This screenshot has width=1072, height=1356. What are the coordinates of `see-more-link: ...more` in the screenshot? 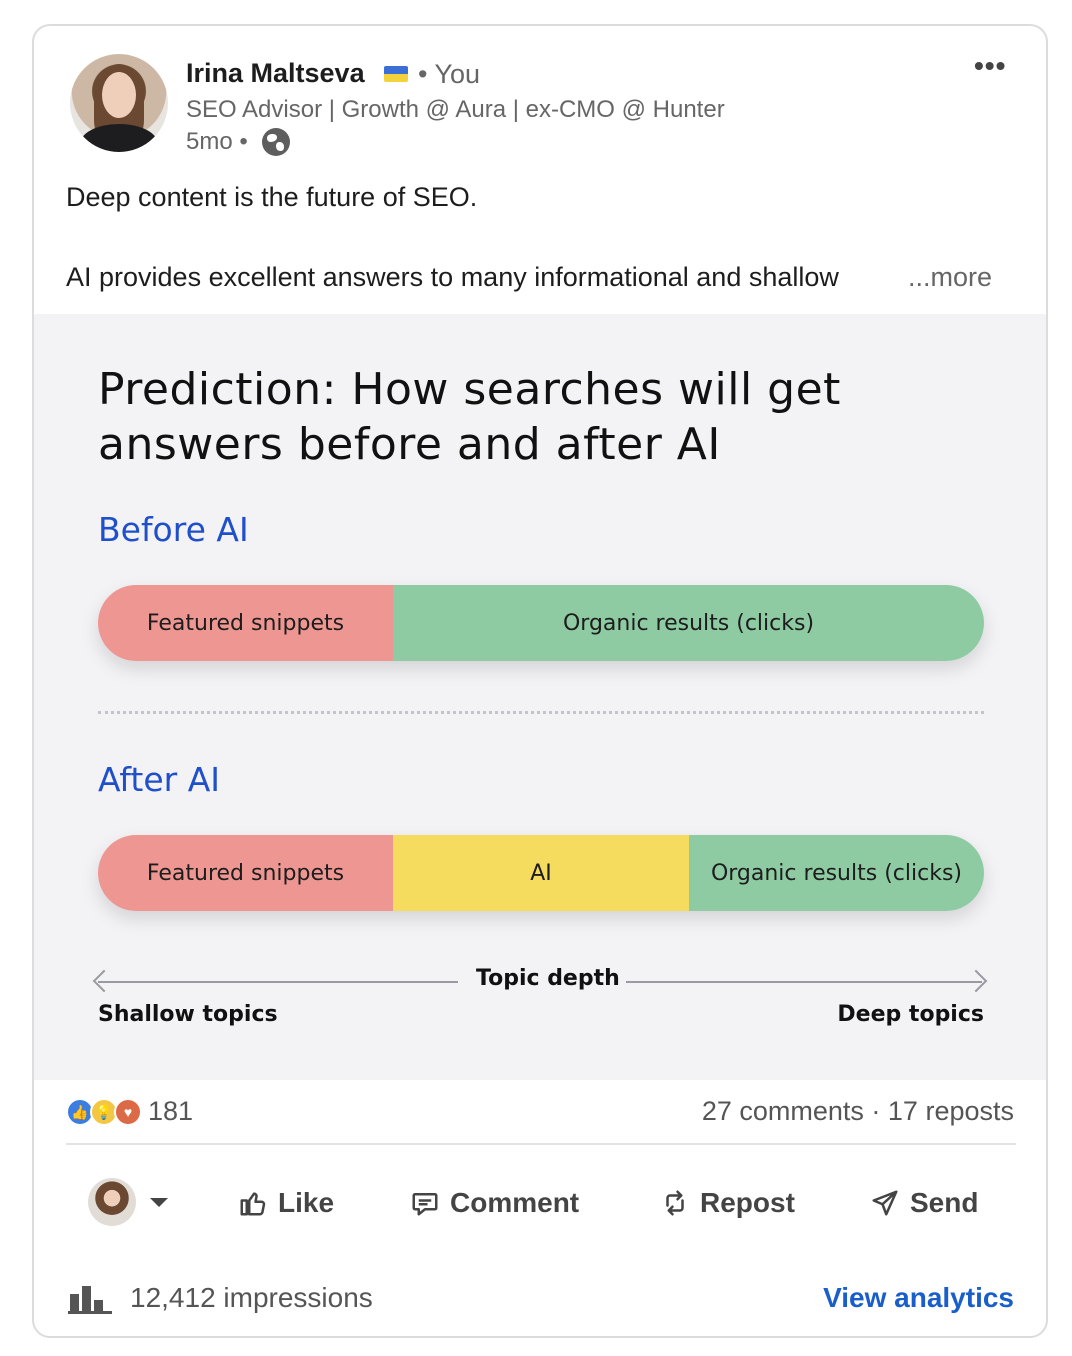 It's located at (950, 277).